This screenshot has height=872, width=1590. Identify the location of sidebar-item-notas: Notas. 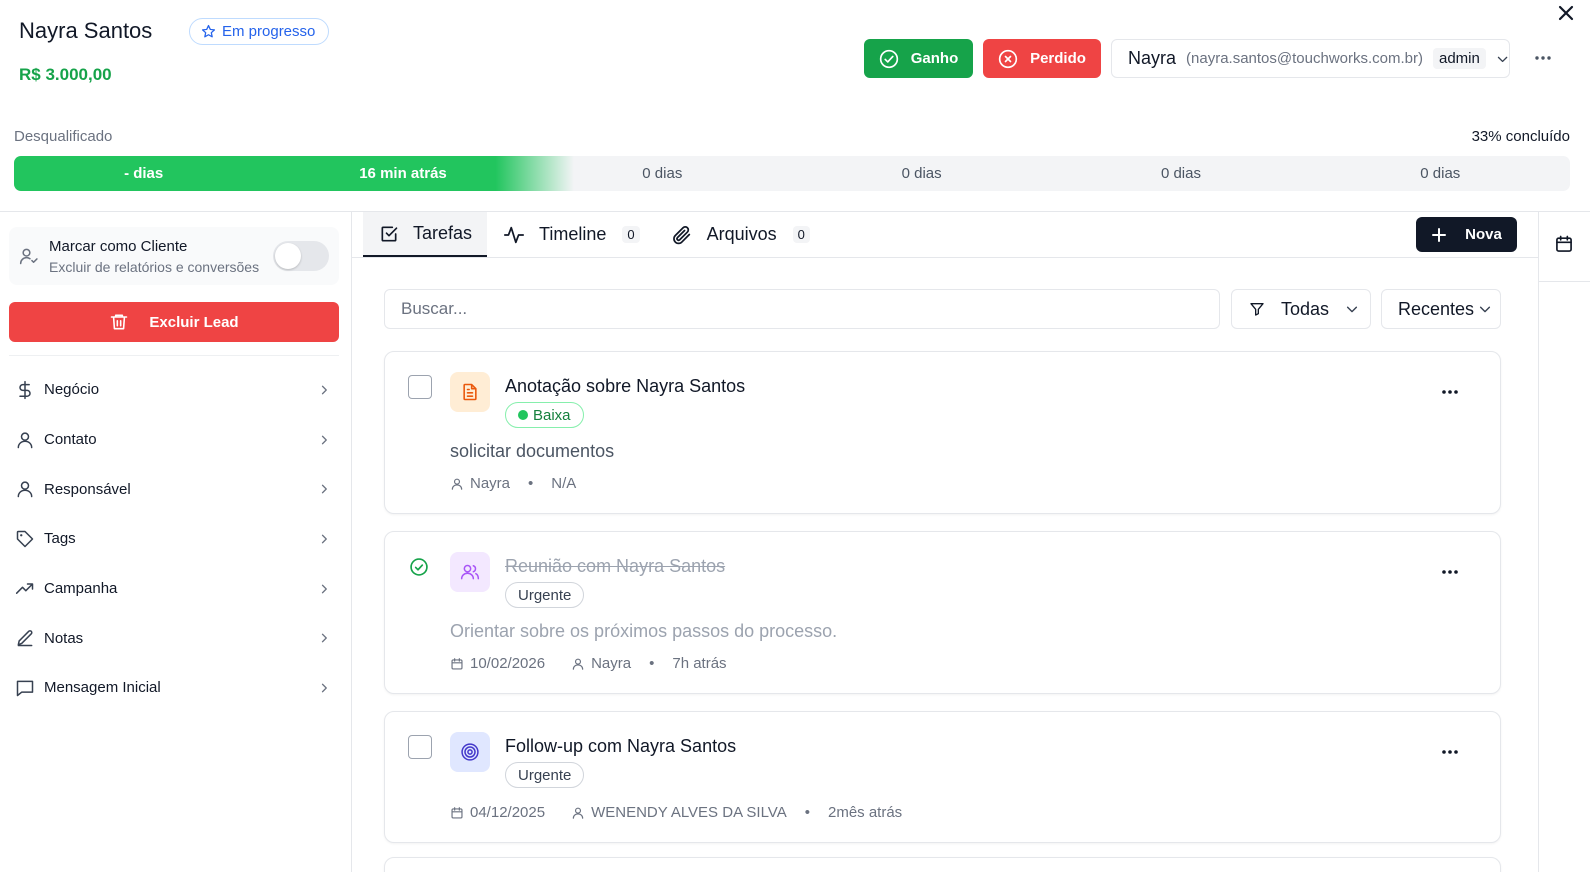
(176, 638).